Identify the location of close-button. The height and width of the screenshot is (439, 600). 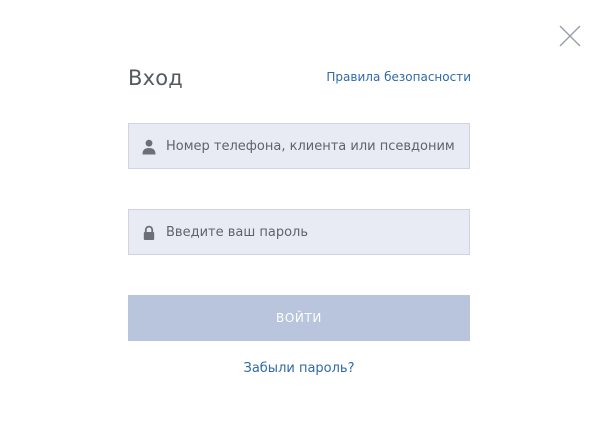
(570, 36).